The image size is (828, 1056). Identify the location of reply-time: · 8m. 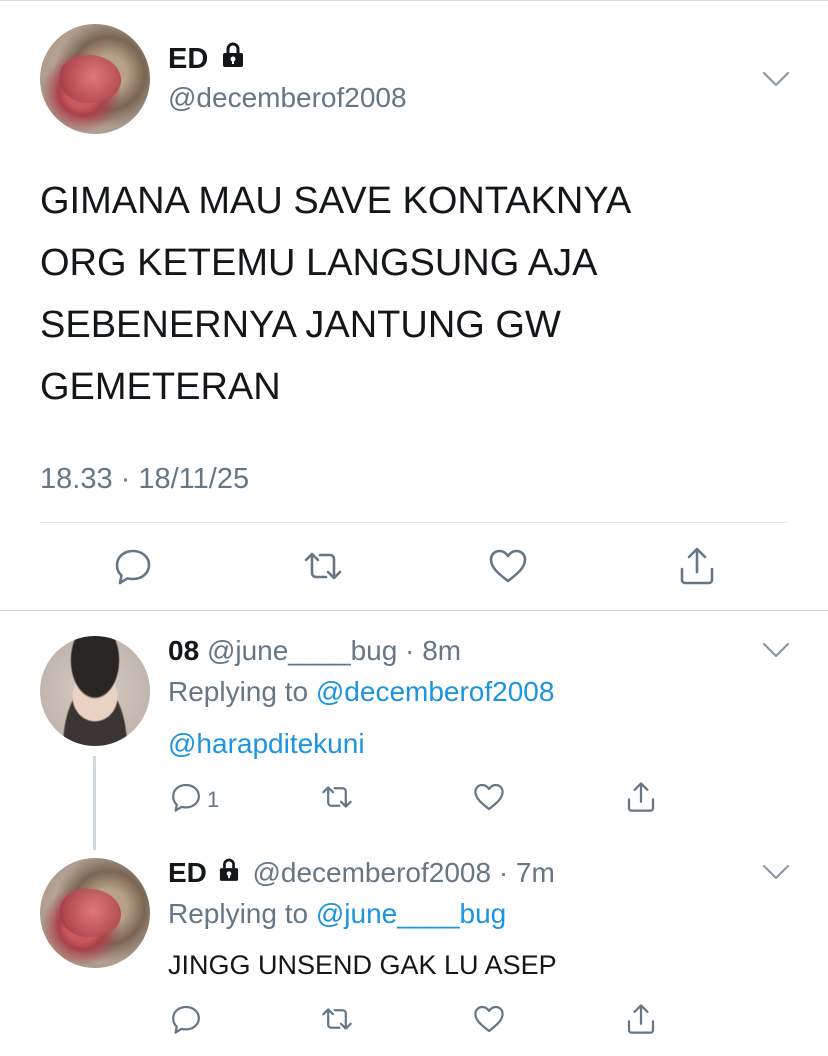
(433, 650).